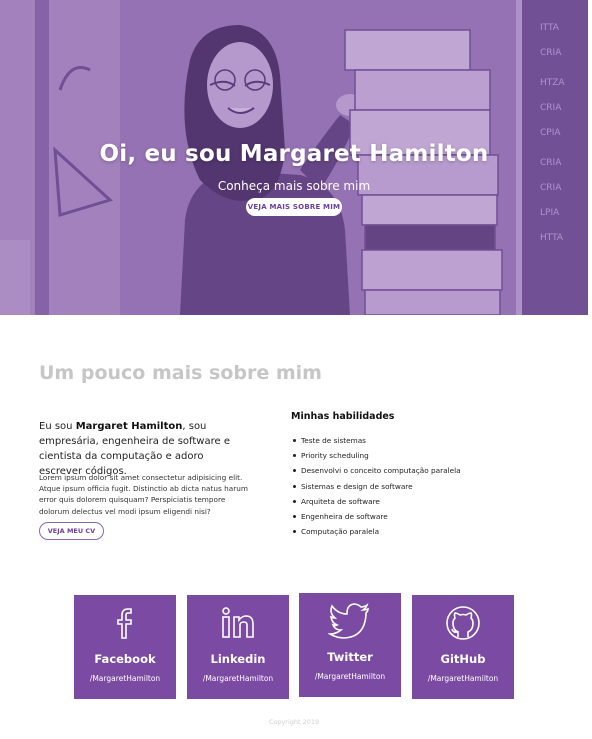 The height and width of the screenshot is (739, 592). Describe the element at coordinates (294, 186) in the screenshot. I see `hero-subtitle: Conheça mais sobre mim` at that location.